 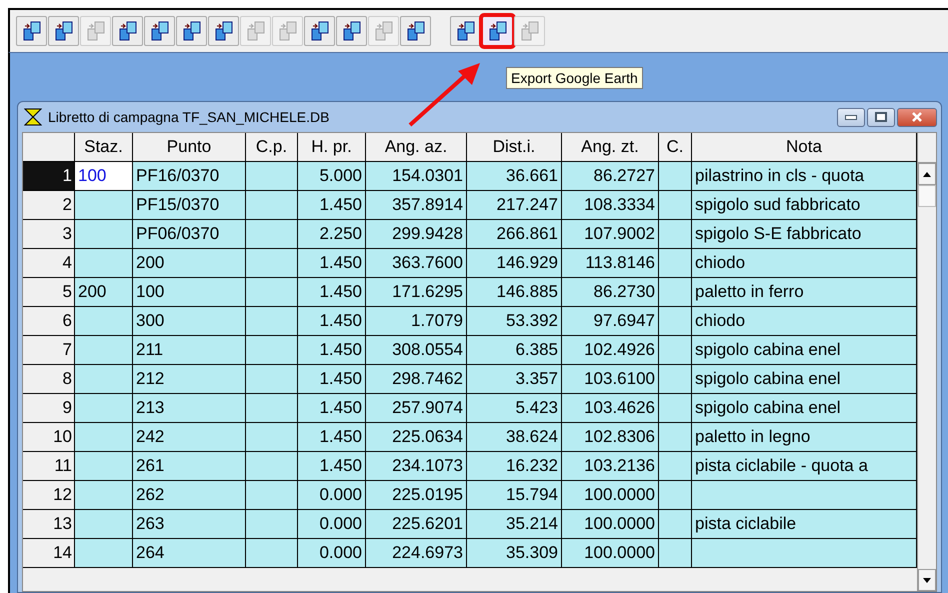 What do you see at coordinates (49, 379) in the screenshot?
I see `row-header: 8` at bounding box center [49, 379].